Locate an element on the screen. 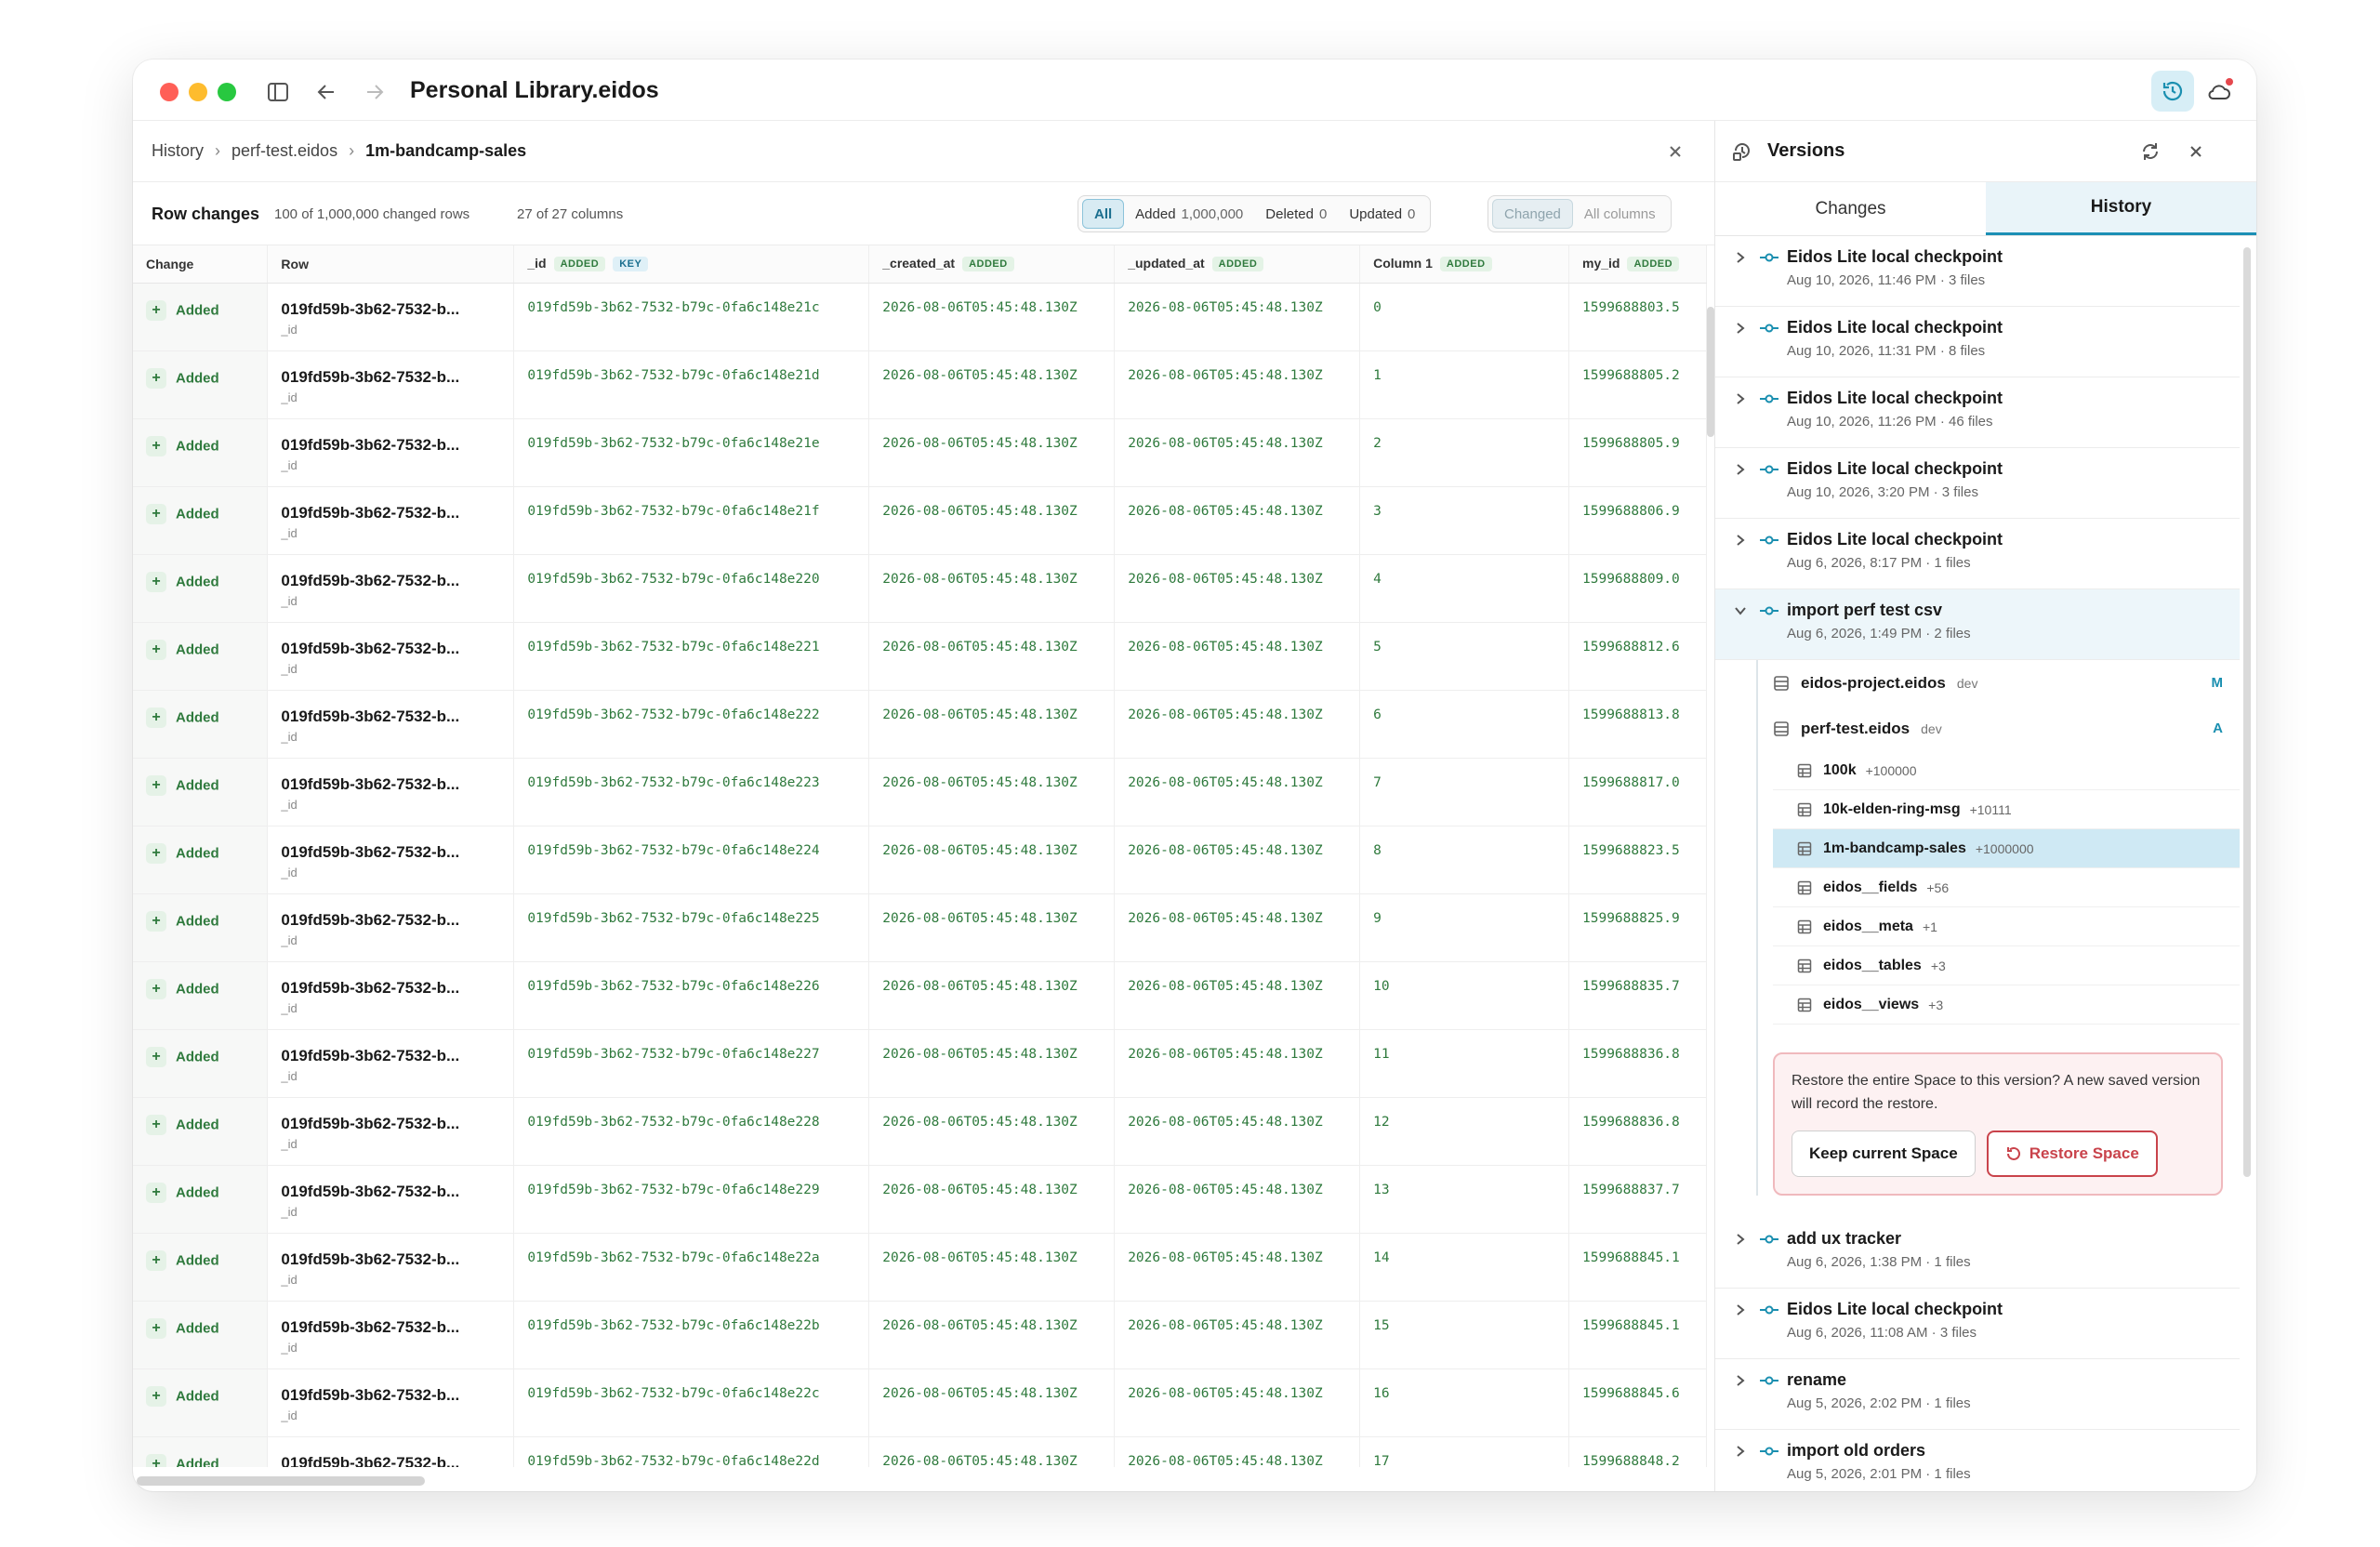  forward-arrow-icon is located at coordinates (375, 92).